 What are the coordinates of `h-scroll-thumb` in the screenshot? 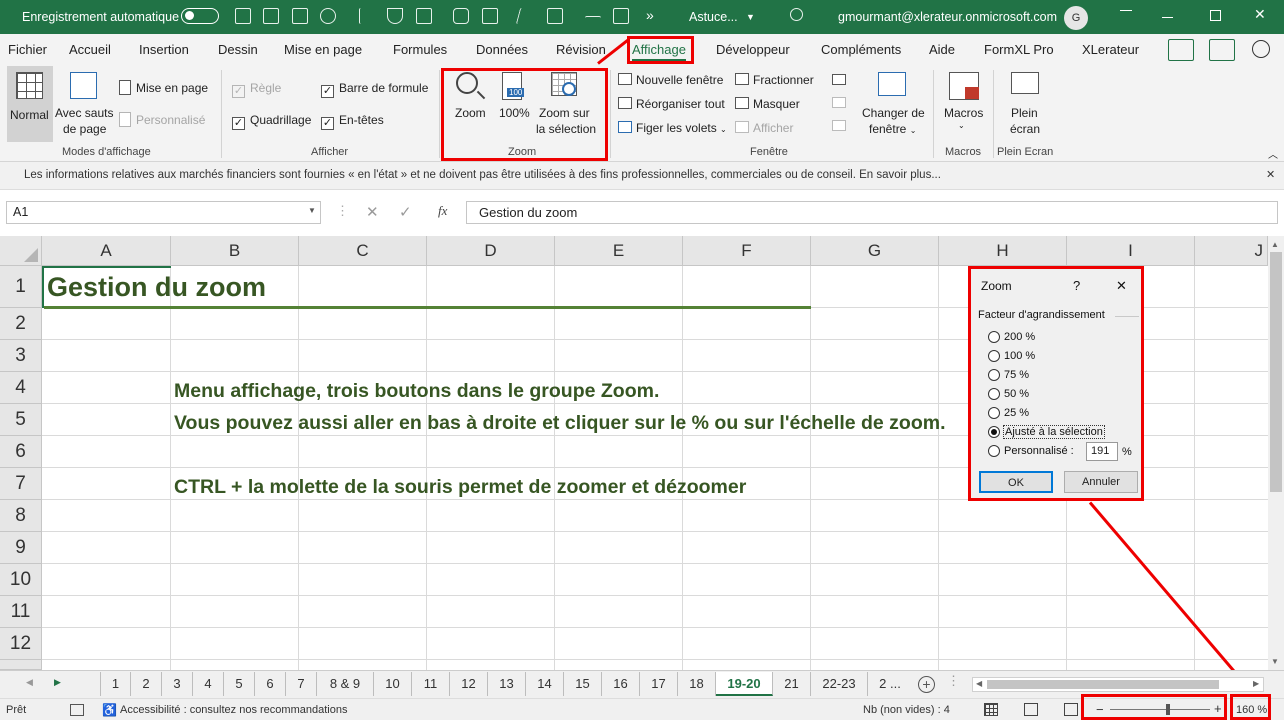 It's located at (1103, 684).